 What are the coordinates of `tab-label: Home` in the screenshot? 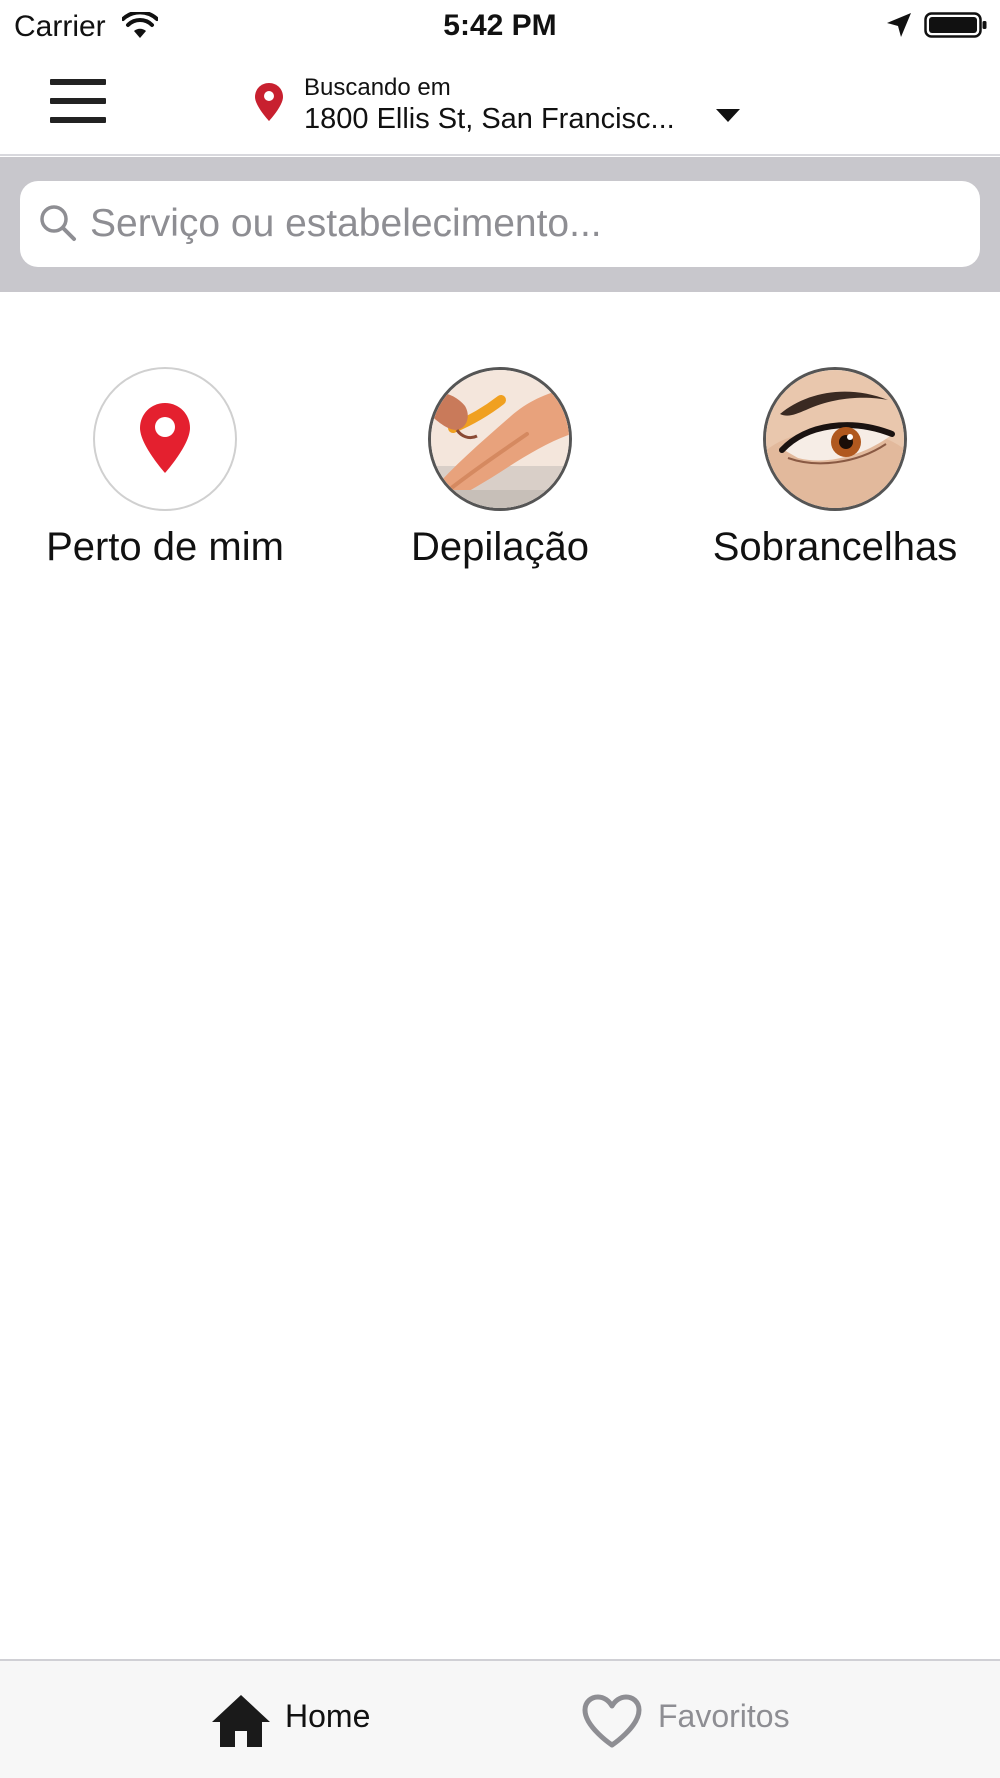 It's located at (328, 1716).